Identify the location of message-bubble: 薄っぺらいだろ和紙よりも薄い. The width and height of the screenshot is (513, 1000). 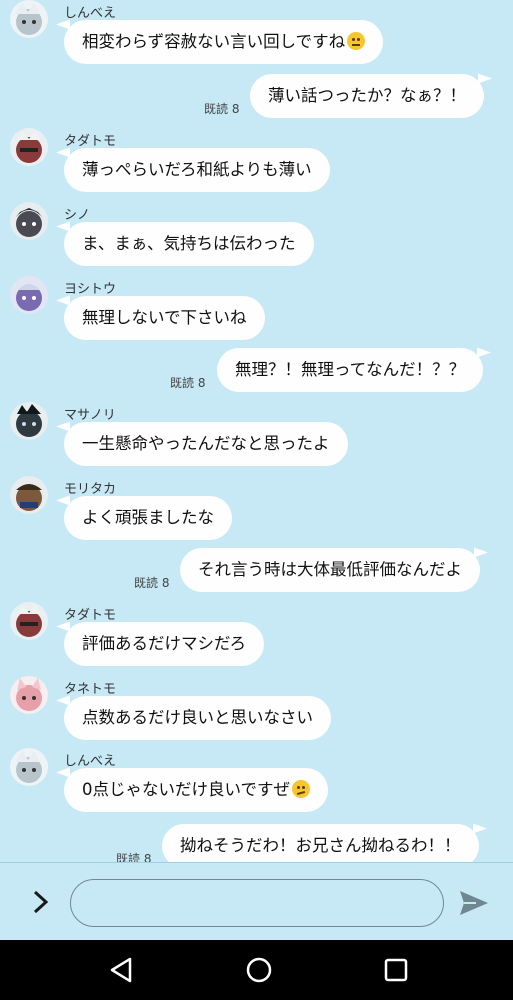
(197, 170).